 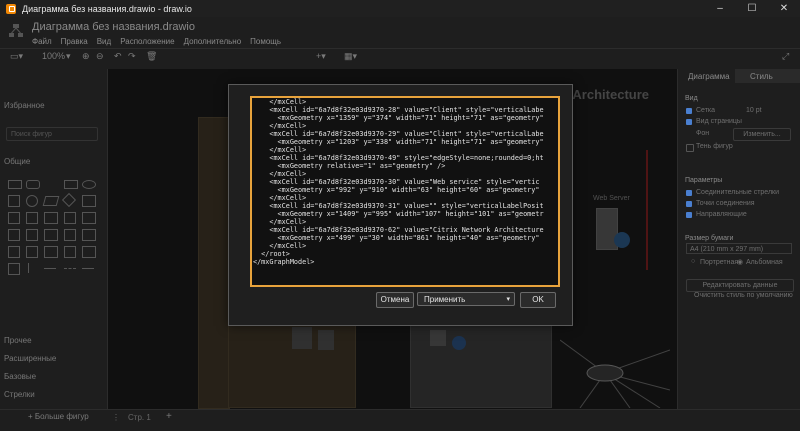 What do you see at coordinates (151, 56) in the screenshot?
I see `delete-icon: 🗑` at bounding box center [151, 56].